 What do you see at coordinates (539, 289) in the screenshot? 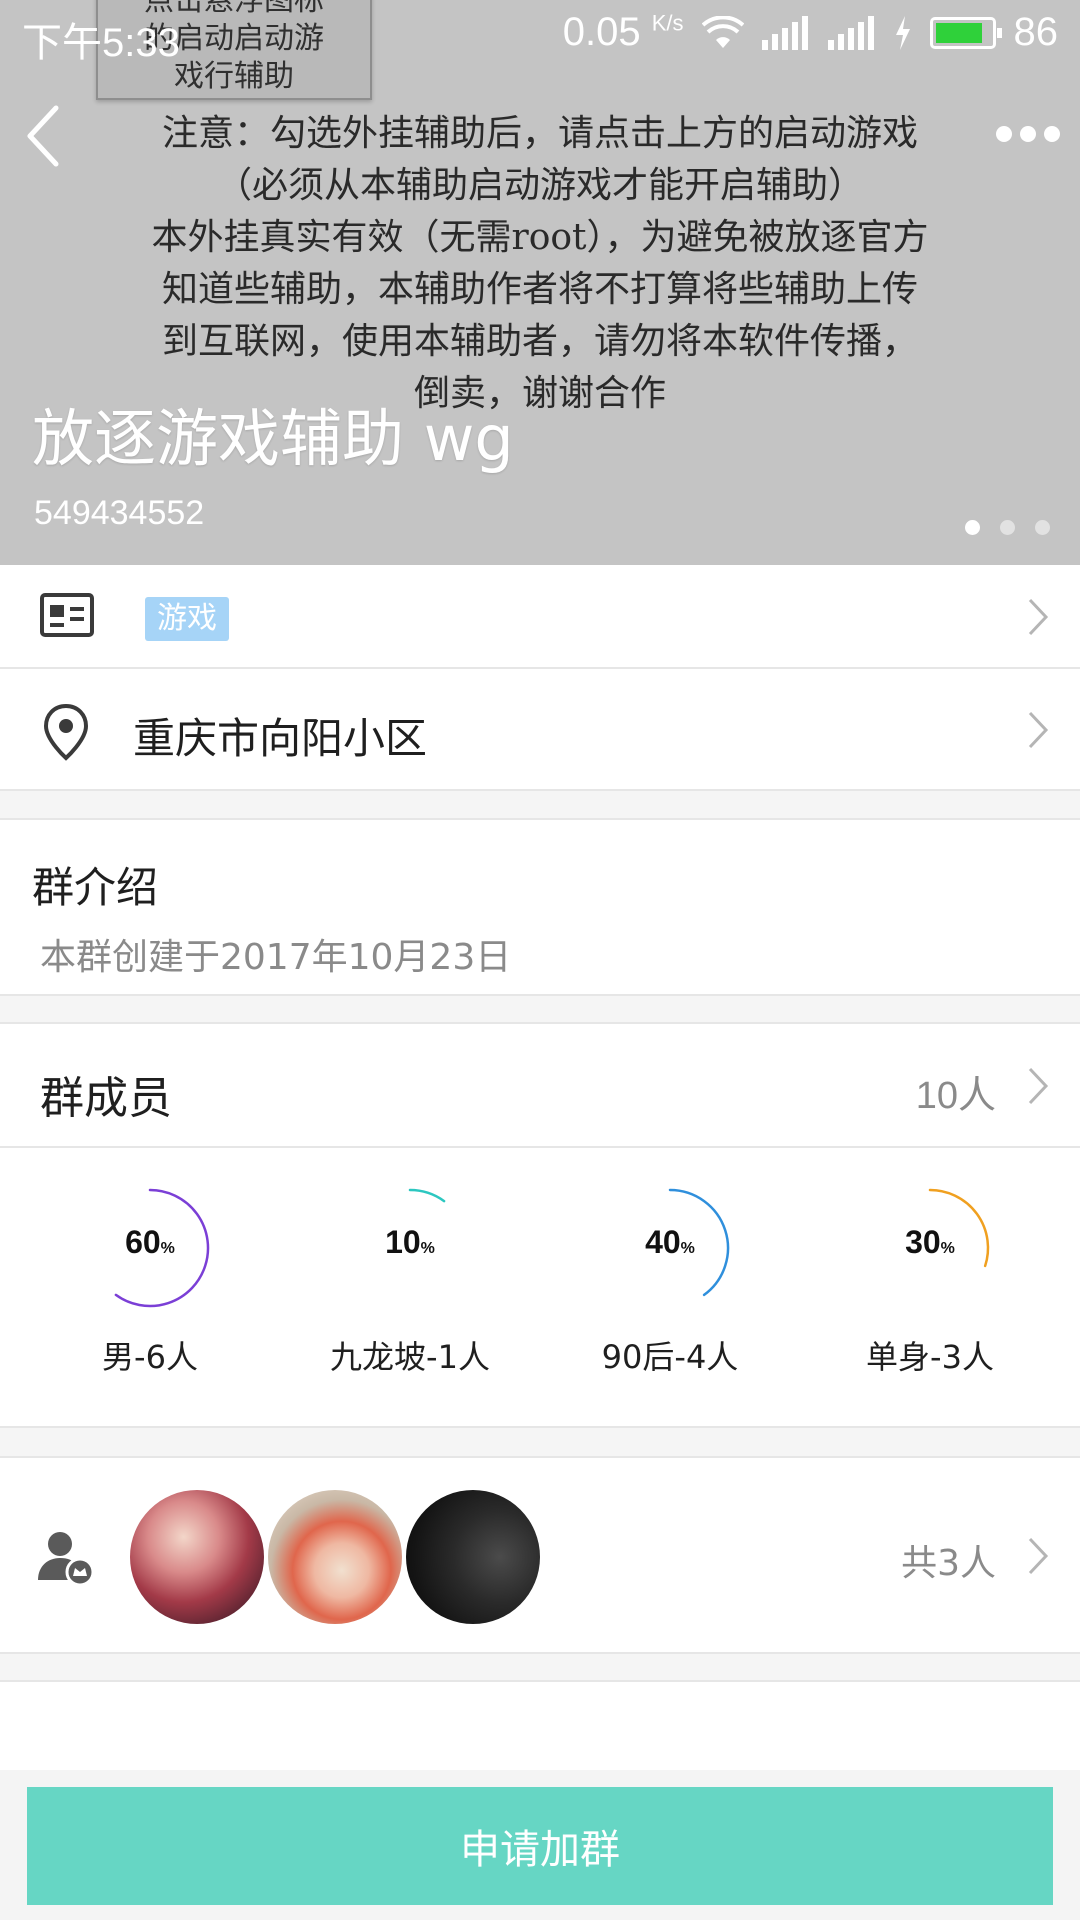
I see `notice-line: 知道些辅助，本辅助作者将不打算将些辅助上传` at bounding box center [539, 289].